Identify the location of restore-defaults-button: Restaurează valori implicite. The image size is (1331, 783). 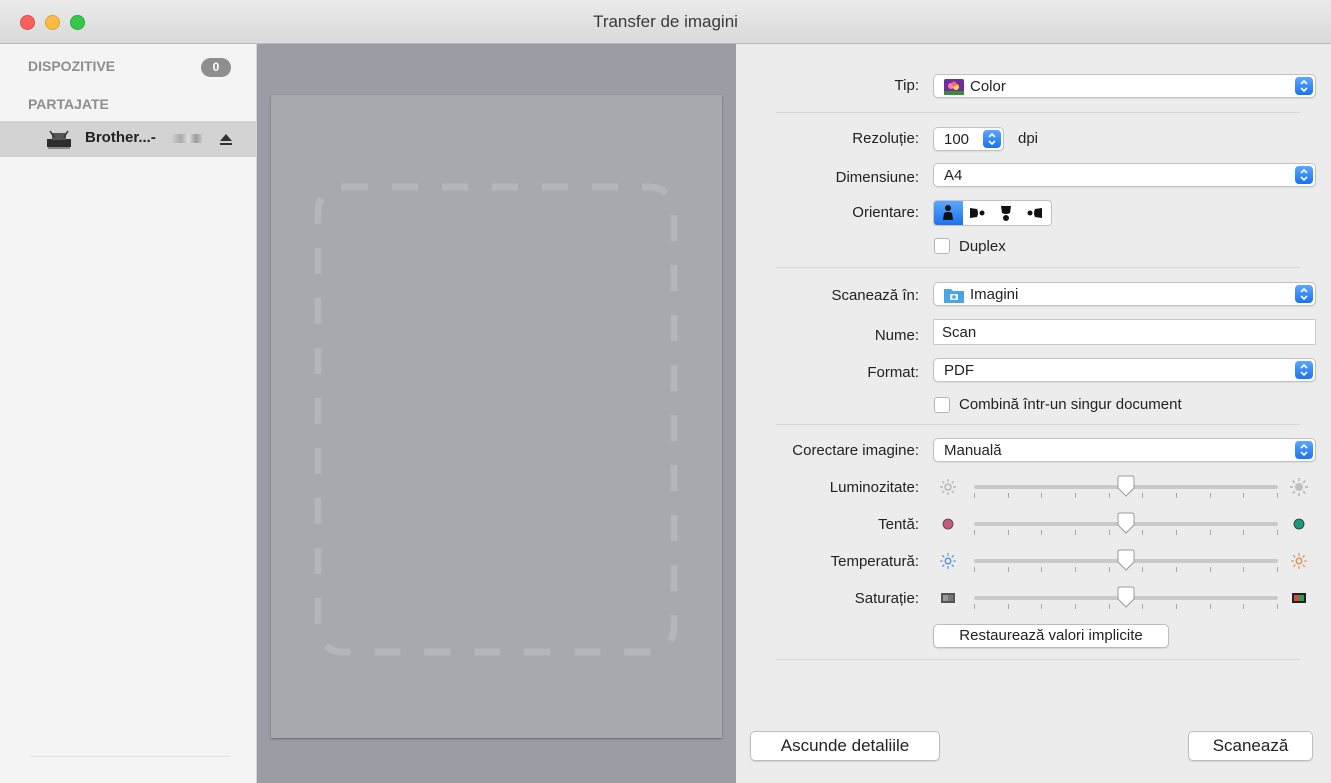
(1051, 636).